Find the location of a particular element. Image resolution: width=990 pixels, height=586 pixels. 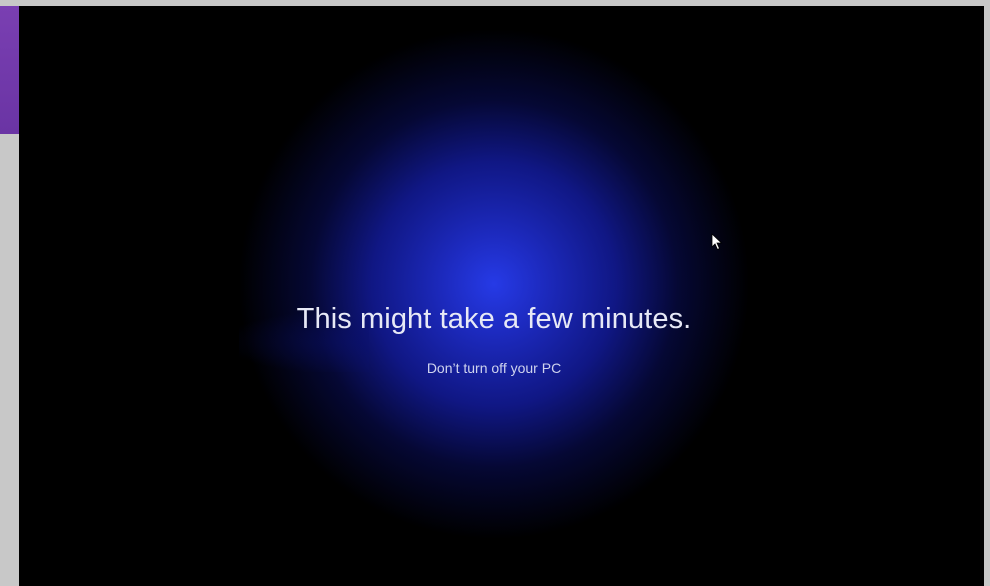

side-accent-strip is located at coordinates (9, 70).